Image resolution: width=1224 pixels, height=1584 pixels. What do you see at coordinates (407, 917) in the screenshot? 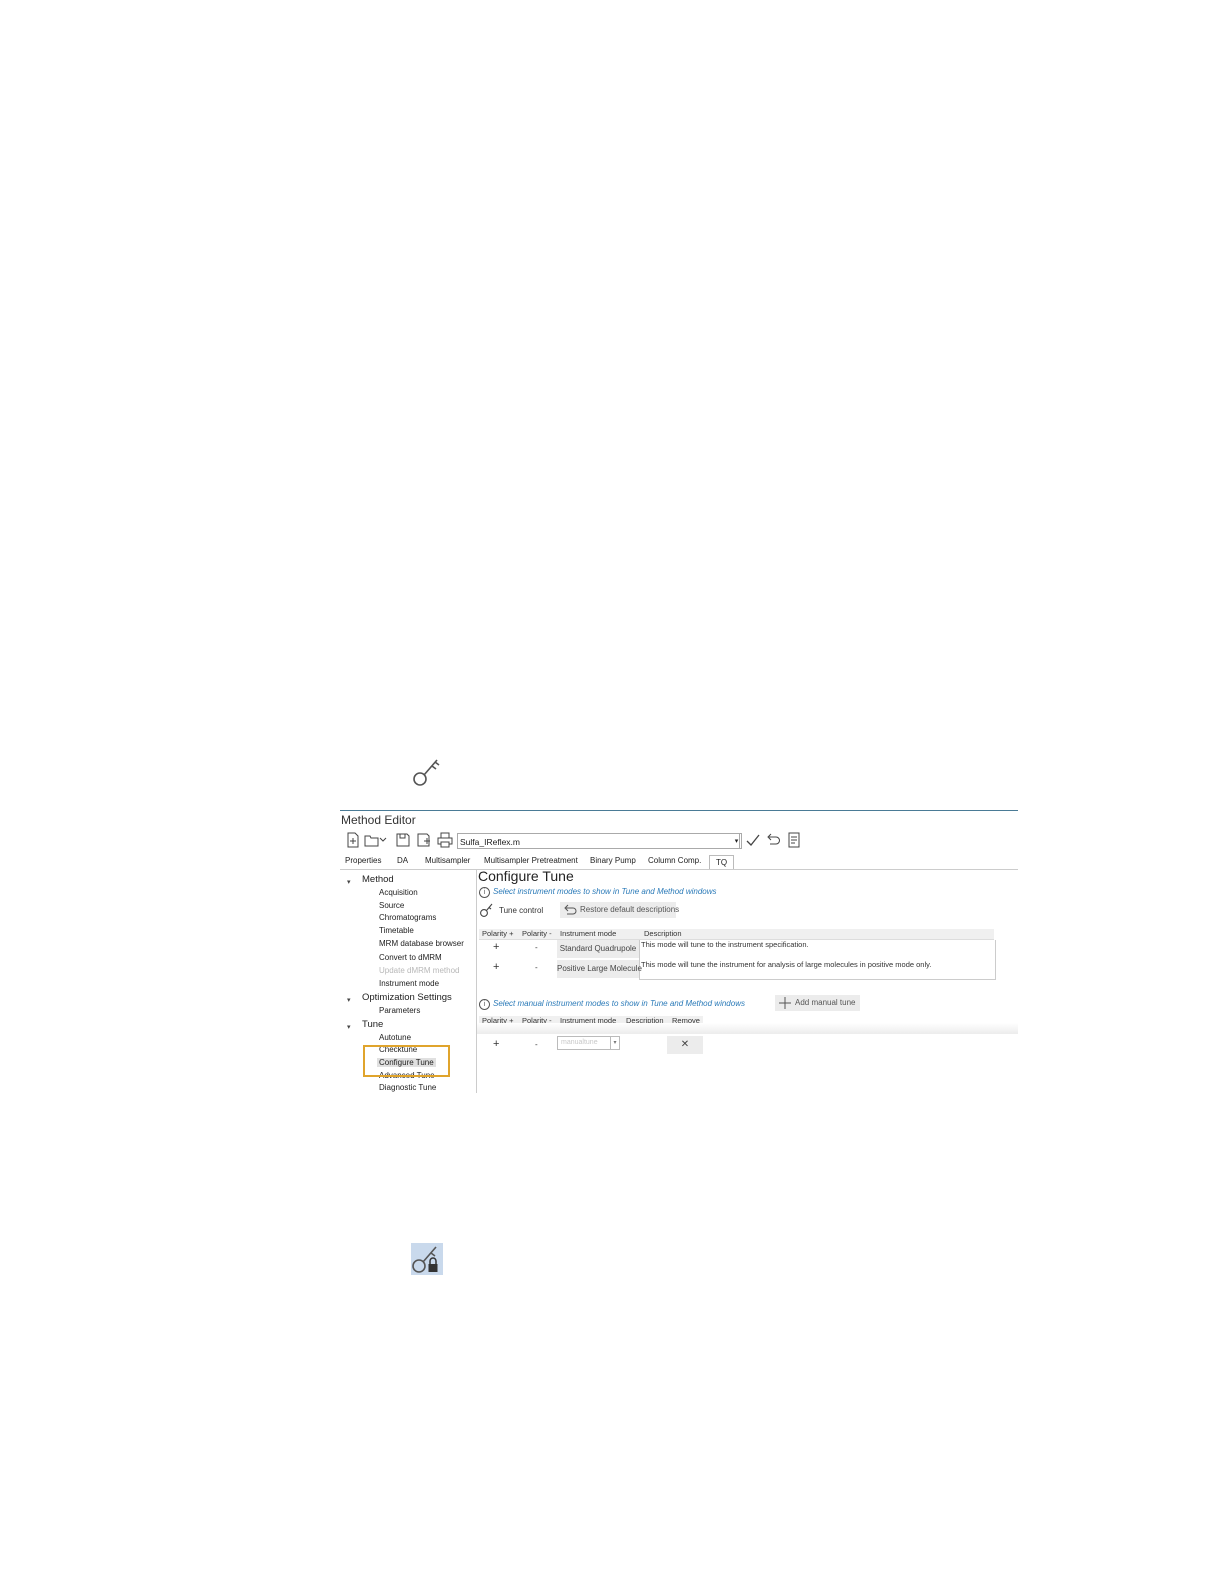
I see `nav-item-chromatograms: Chromatograms` at bounding box center [407, 917].